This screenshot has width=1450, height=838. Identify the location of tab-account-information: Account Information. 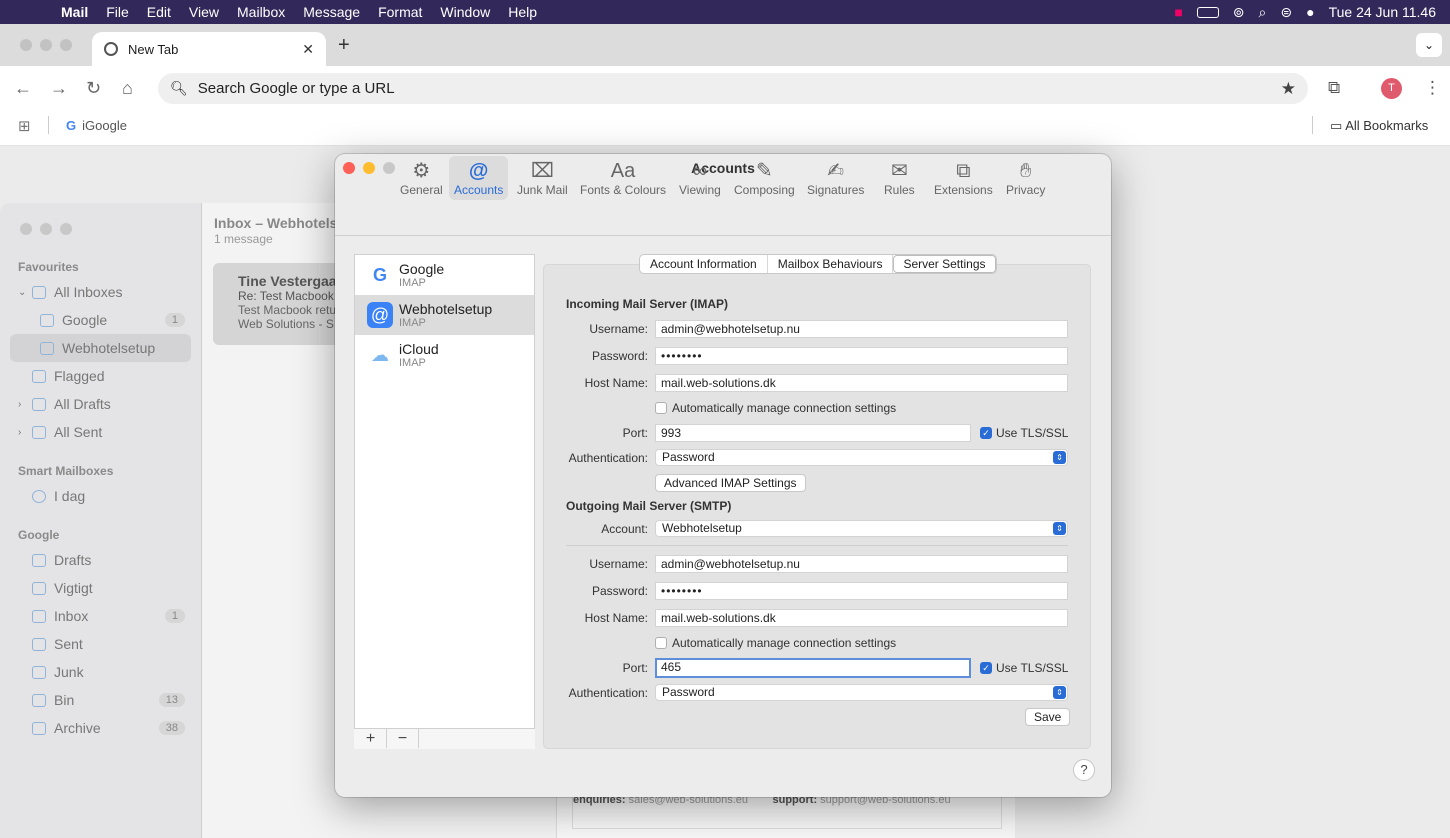
(704, 264).